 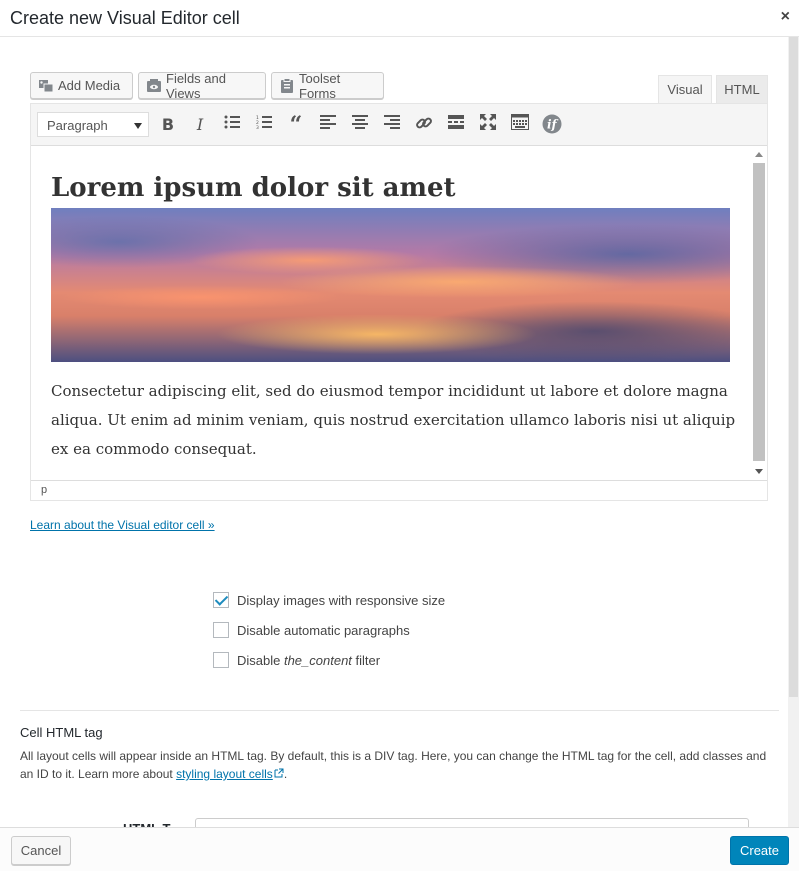 I want to click on editor-toolbar: Paragraph B I 123 “ if, so click(x=399, y=125).